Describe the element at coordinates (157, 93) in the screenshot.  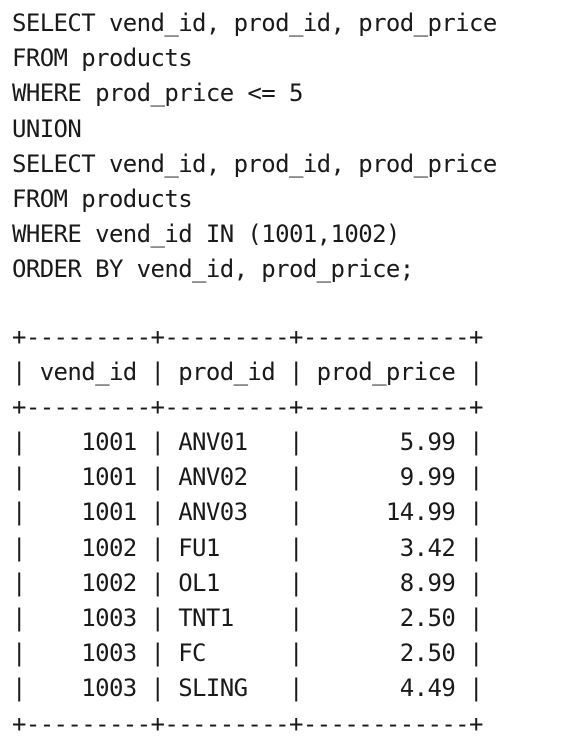
I see `query-line: WHERE prod_price <= 5` at that location.